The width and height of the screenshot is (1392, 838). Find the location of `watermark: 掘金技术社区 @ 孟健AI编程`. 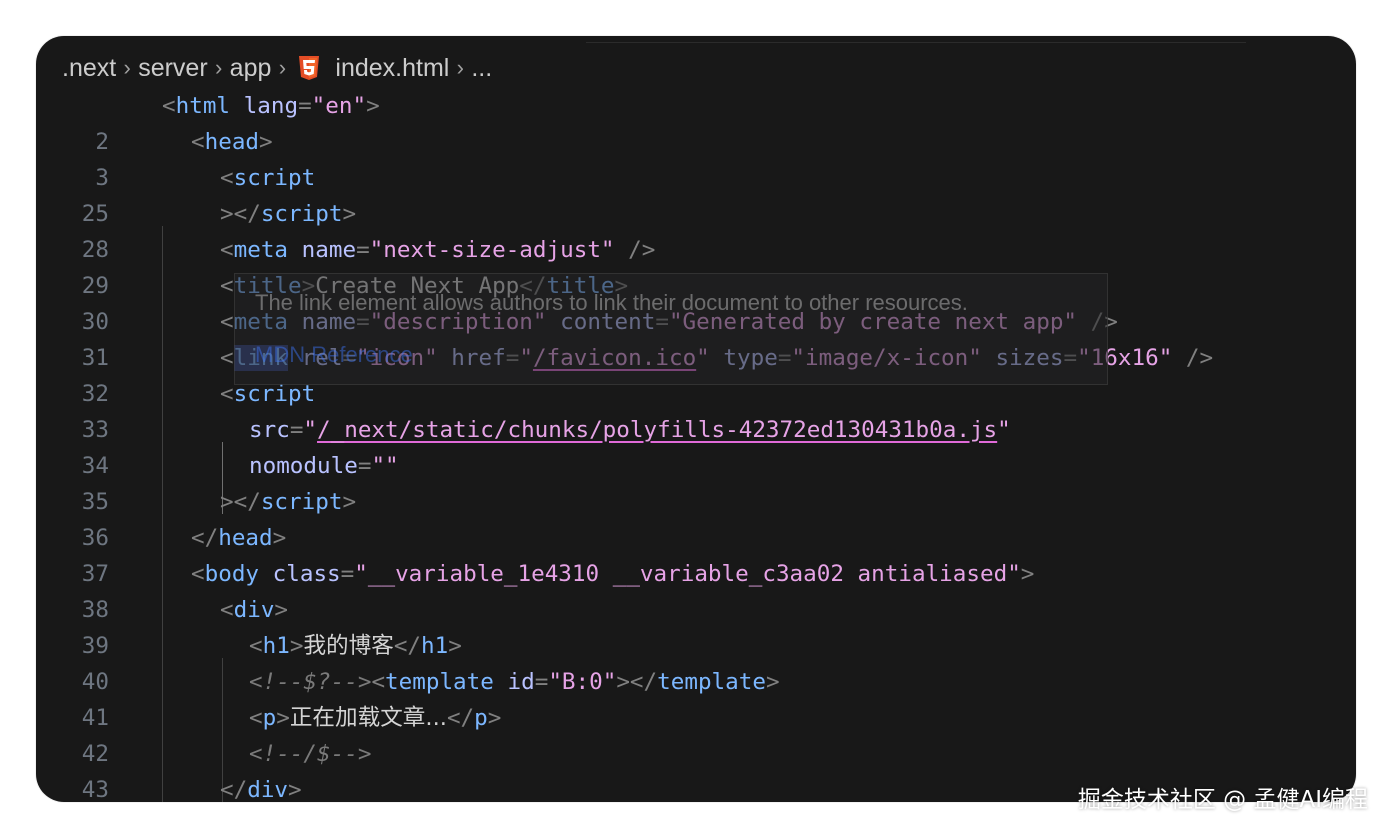

watermark: 掘金技术社区 @ 孟健AI编程 is located at coordinates (1222, 800).